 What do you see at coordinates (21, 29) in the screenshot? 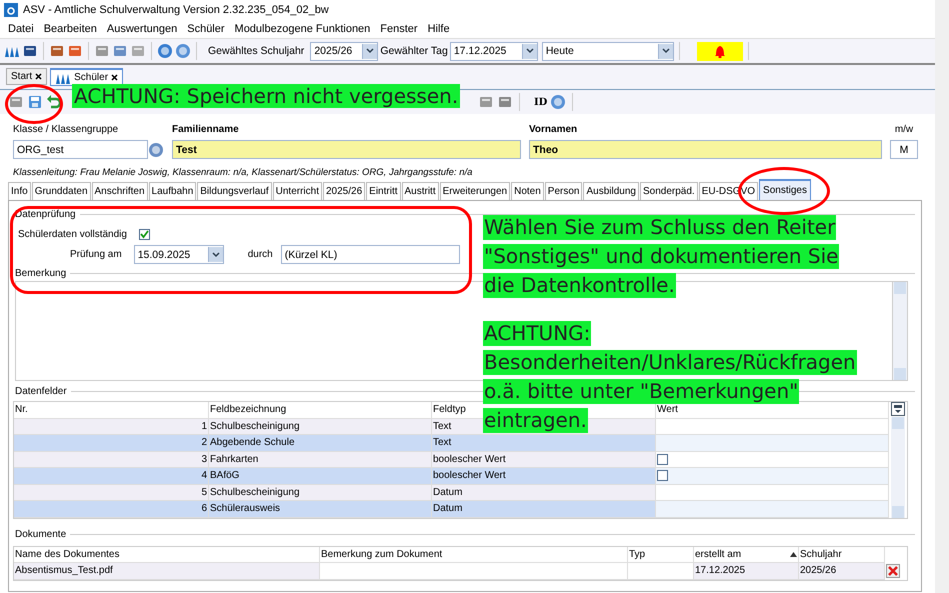
I see `menu-item: Datei` at bounding box center [21, 29].